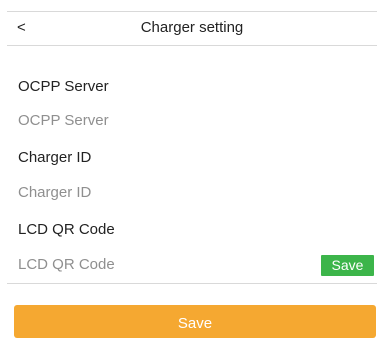  I want to click on ocpp-server-input: OCPP Server, so click(192, 121).